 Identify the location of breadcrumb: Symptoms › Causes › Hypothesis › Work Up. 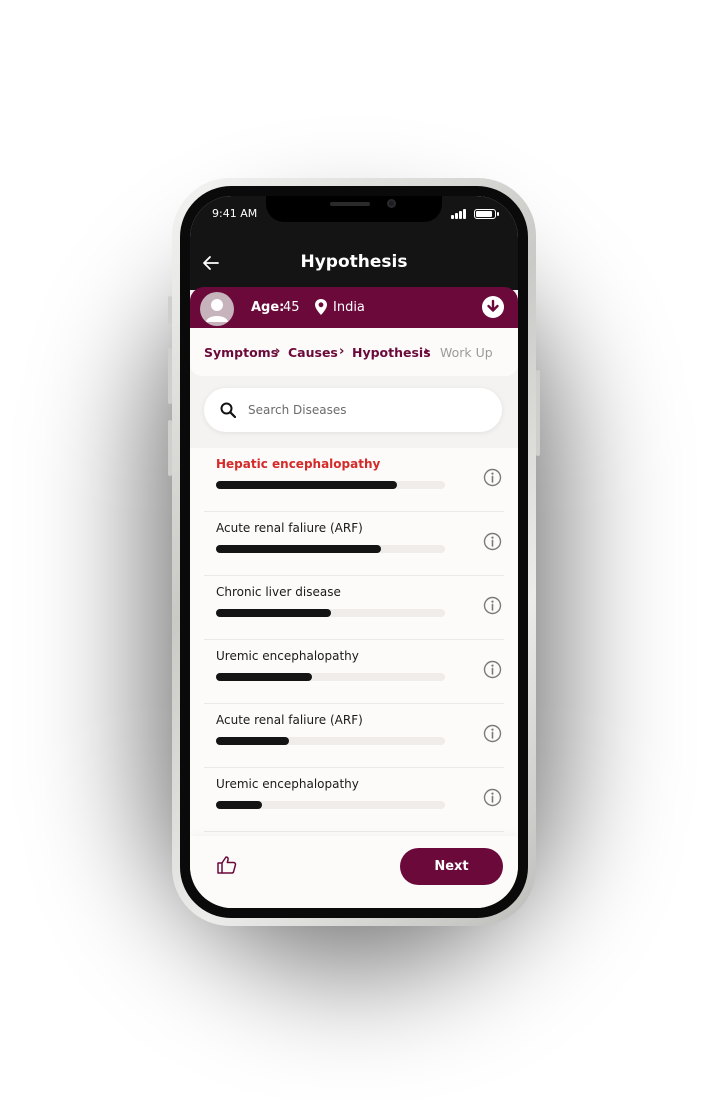
(354, 352).